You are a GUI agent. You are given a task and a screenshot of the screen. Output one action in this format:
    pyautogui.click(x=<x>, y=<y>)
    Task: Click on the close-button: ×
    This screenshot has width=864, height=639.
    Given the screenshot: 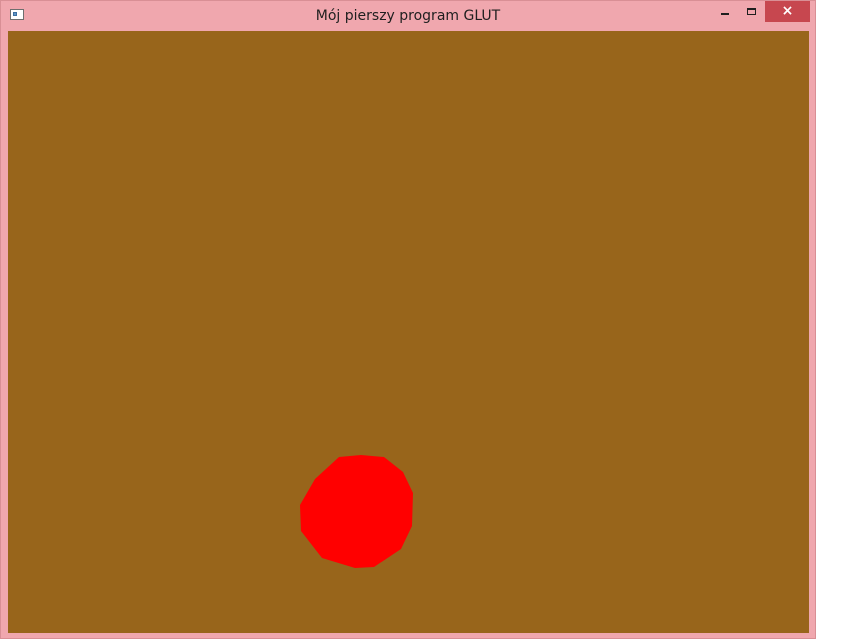 What is the action you would take?
    pyautogui.click(x=787, y=11)
    